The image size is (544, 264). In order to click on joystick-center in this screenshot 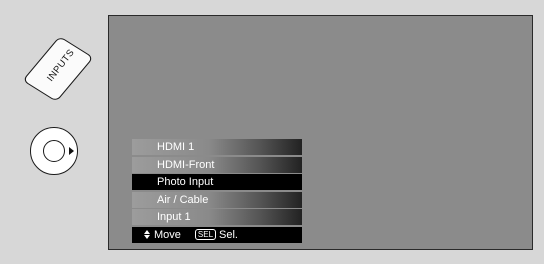, I will do `click(54, 151)`.